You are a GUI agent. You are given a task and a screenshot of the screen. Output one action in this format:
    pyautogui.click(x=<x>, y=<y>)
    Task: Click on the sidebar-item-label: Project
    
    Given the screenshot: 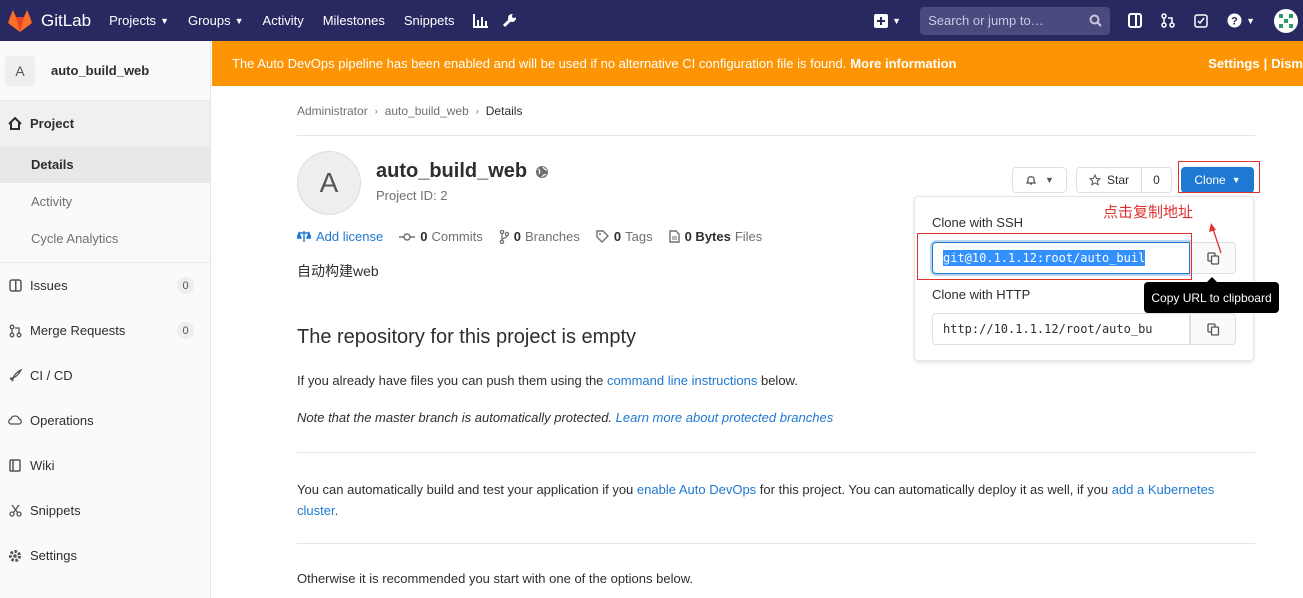 What is the action you would take?
    pyautogui.click(x=52, y=123)
    